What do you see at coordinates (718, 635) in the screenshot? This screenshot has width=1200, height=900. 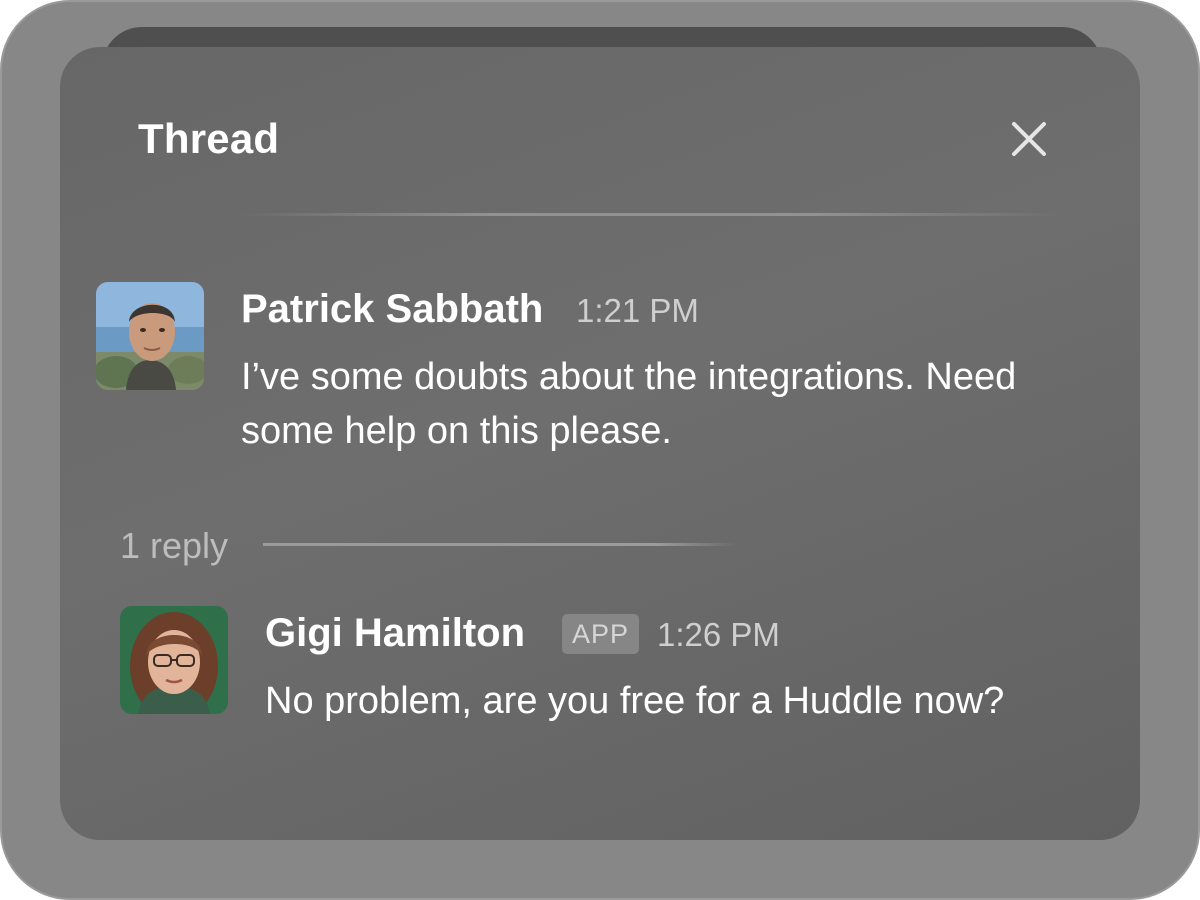 I see `message-timestamp: 1:26 PM` at bounding box center [718, 635].